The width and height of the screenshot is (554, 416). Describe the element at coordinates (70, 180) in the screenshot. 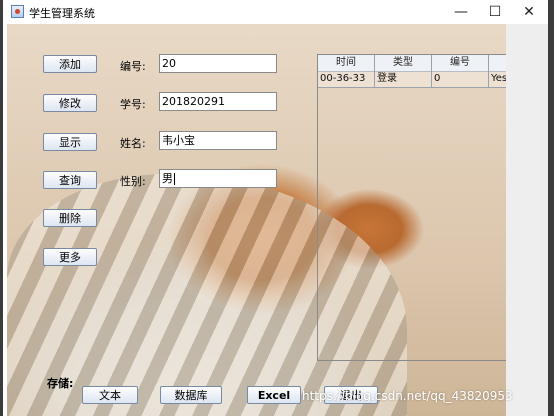

I see `query-button: 查询` at that location.